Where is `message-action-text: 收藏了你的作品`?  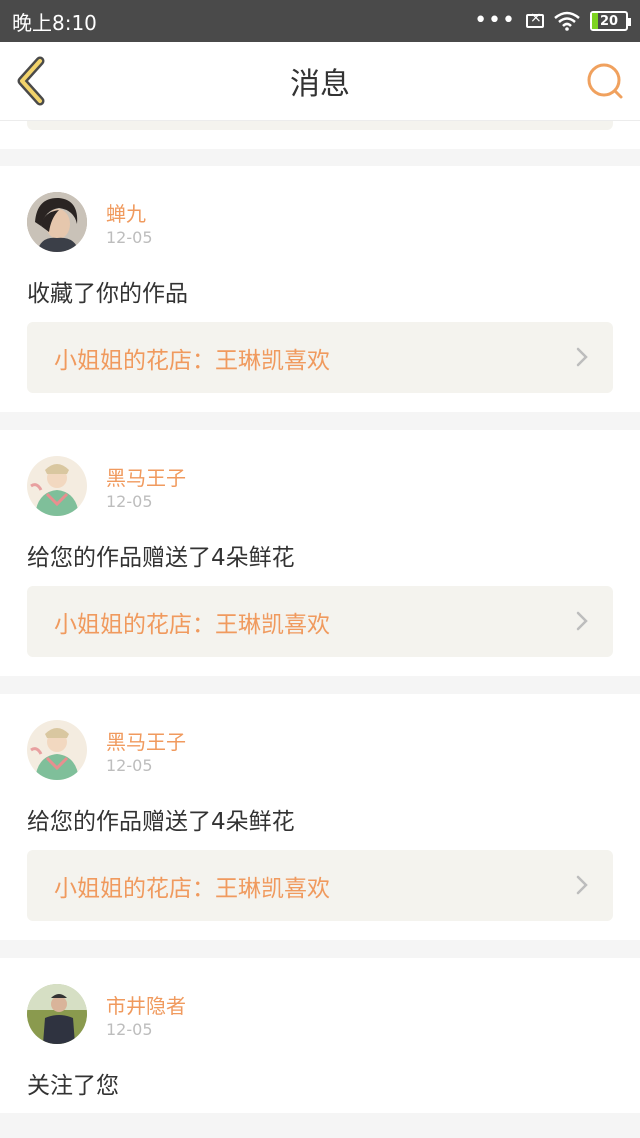
message-action-text: 收藏了你的作品 is located at coordinates (107, 294).